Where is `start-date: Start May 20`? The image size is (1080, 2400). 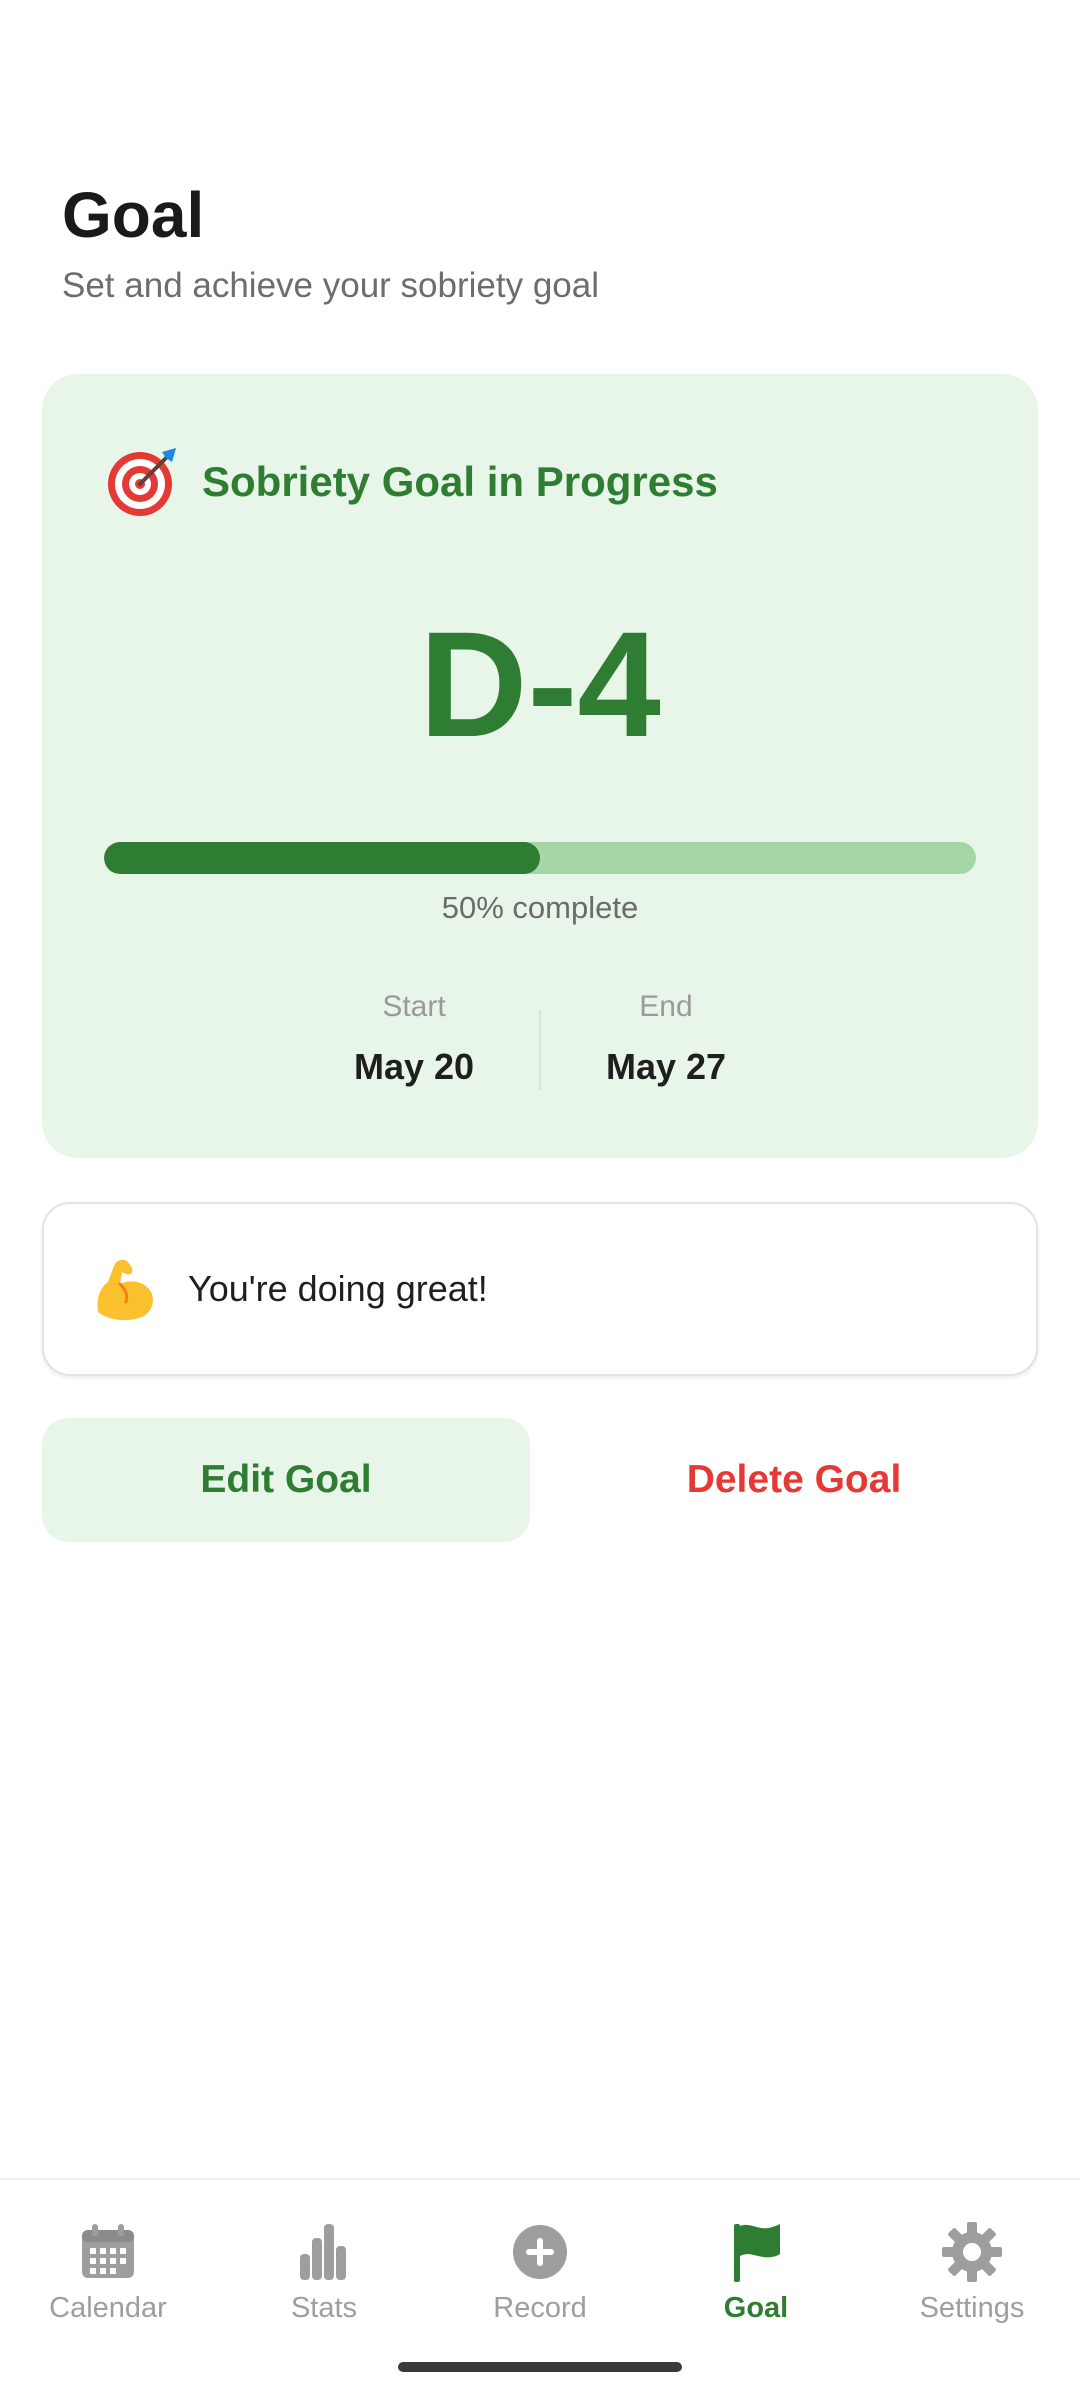
start-date: Start May 20 is located at coordinates (414, 1040).